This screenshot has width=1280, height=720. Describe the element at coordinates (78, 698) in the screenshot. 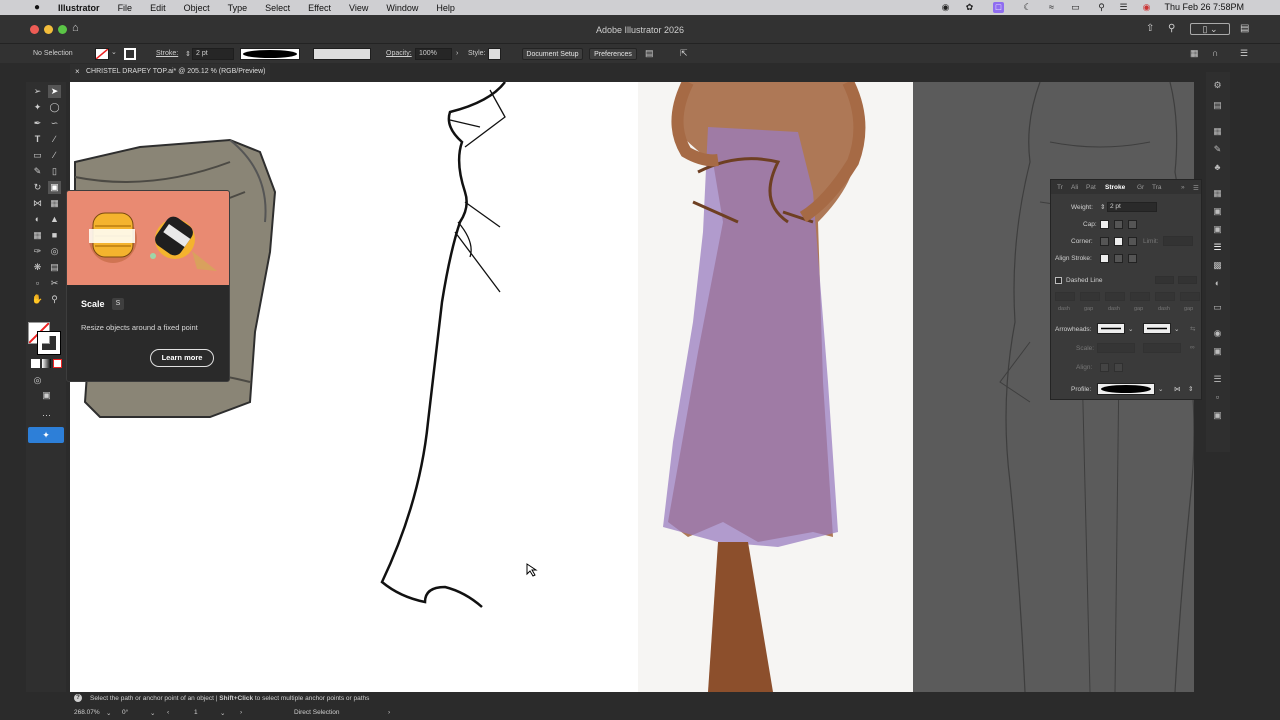

I see `help-icon: ?` at that location.